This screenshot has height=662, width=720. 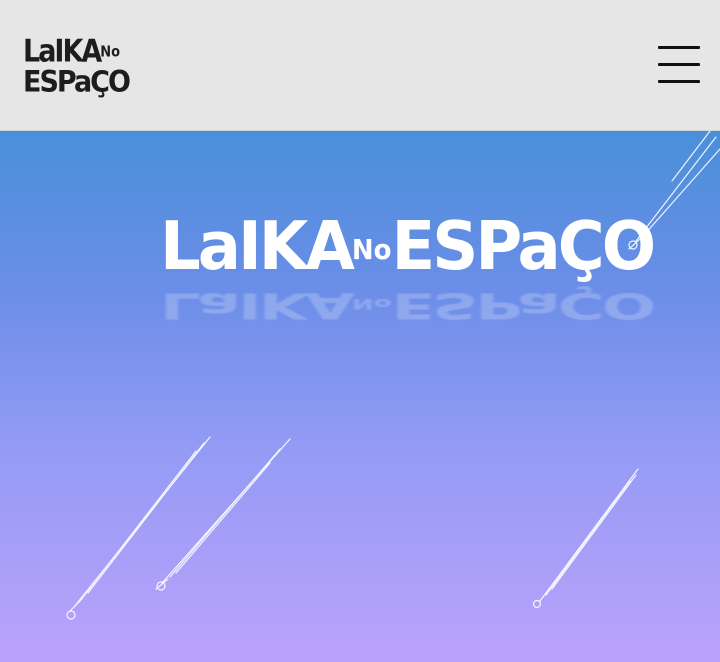 I want to click on hero-title-laika: LaIKA, so click(x=257, y=246).